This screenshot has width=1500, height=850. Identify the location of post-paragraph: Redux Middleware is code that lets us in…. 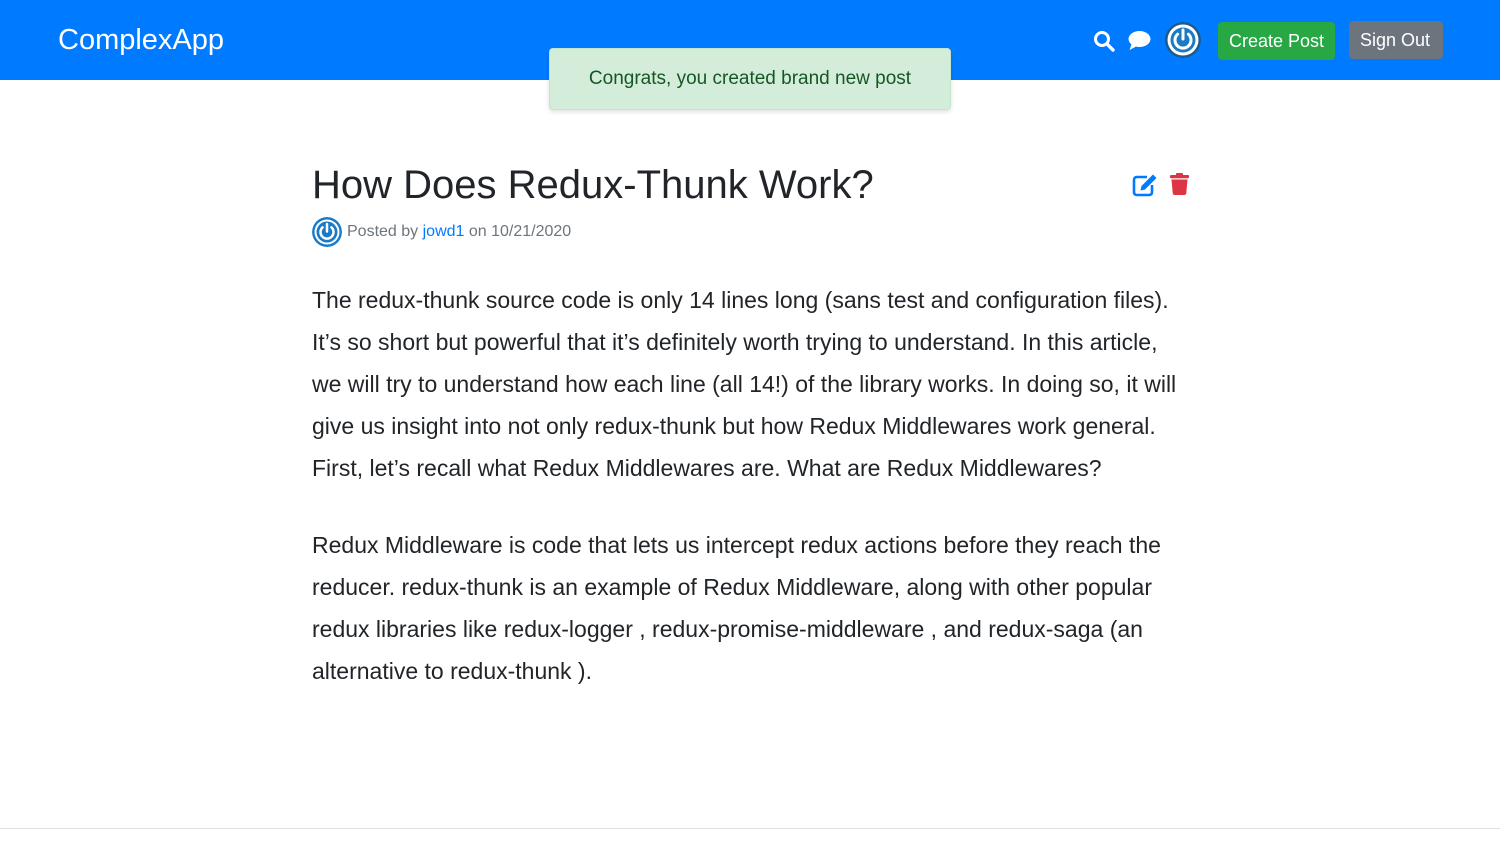
(736, 608).